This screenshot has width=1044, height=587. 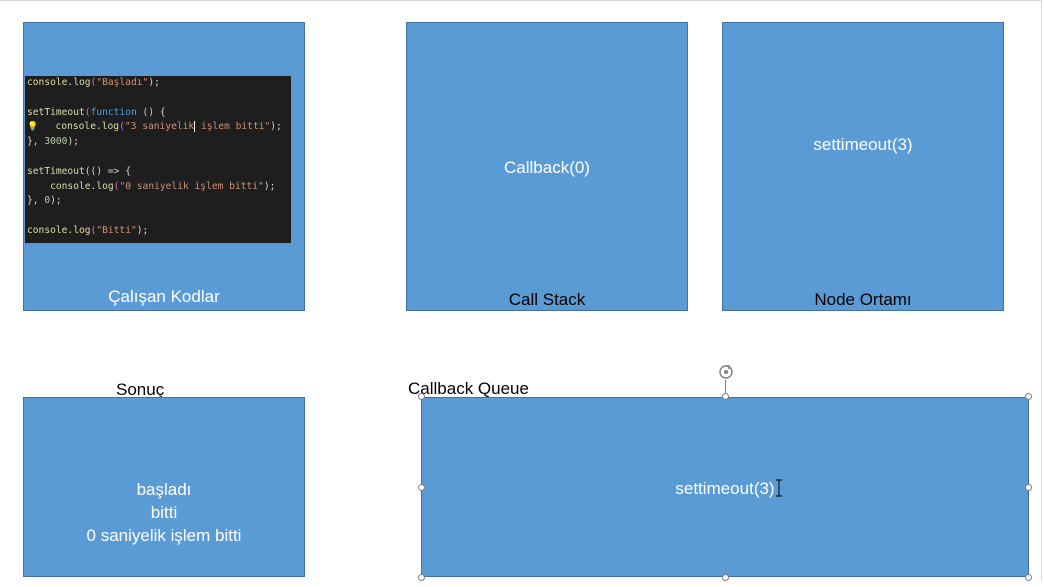 What do you see at coordinates (1028, 487) in the screenshot?
I see `resize-handle-middle-right` at bounding box center [1028, 487].